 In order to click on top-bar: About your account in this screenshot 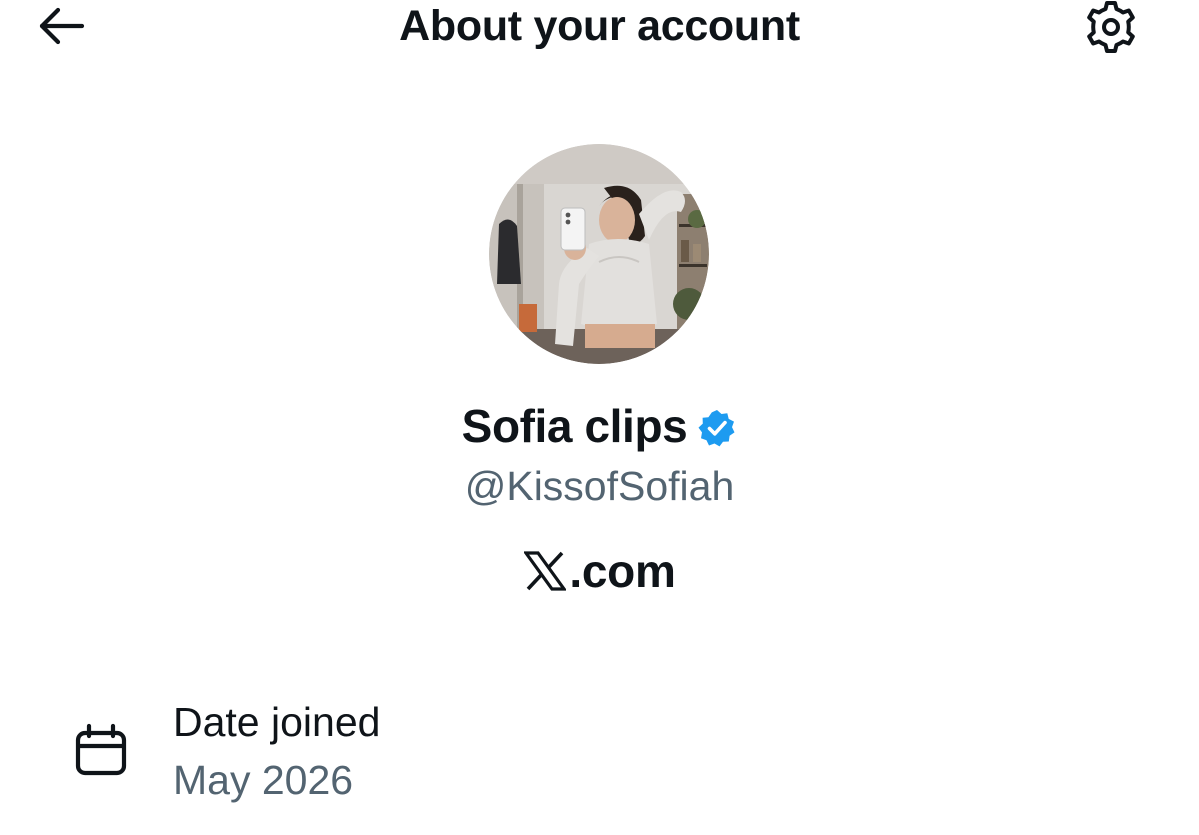, I will do `click(599, 30)`.